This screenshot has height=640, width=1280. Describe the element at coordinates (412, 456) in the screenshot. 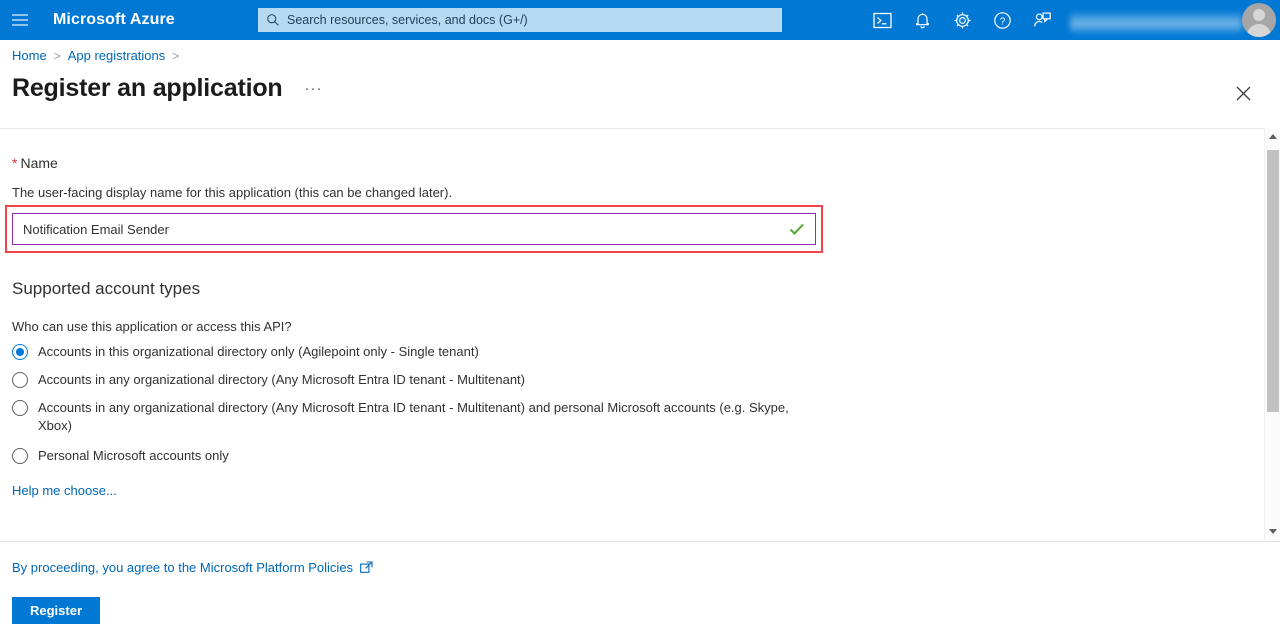

I see `radio-option-personal-only: Personal Microsoft accounts only` at that location.